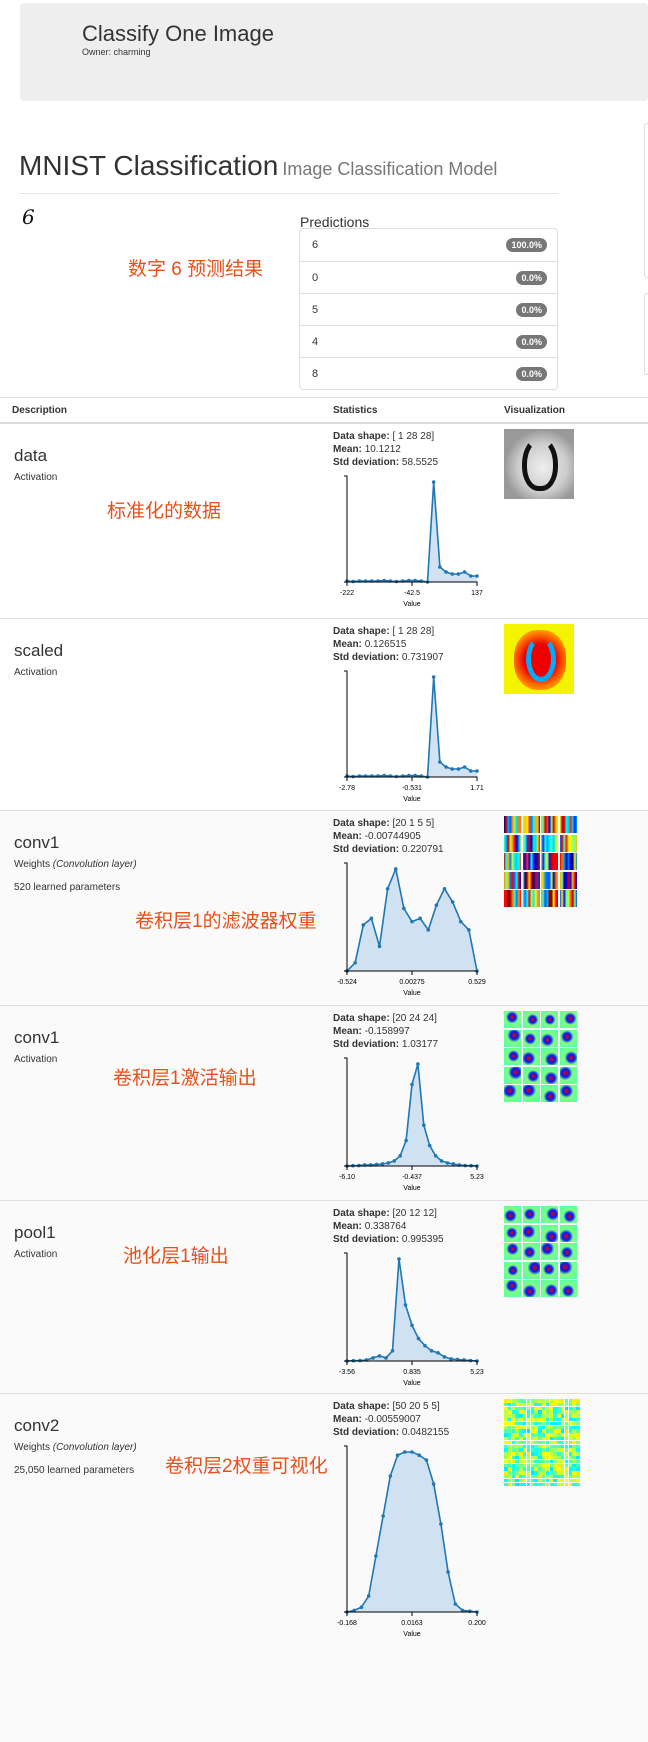 The image size is (648, 1742). What do you see at coordinates (226, 921) in the screenshot?
I see `layer-annotation: 卷积层1的滤波器权重` at bounding box center [226, 921].